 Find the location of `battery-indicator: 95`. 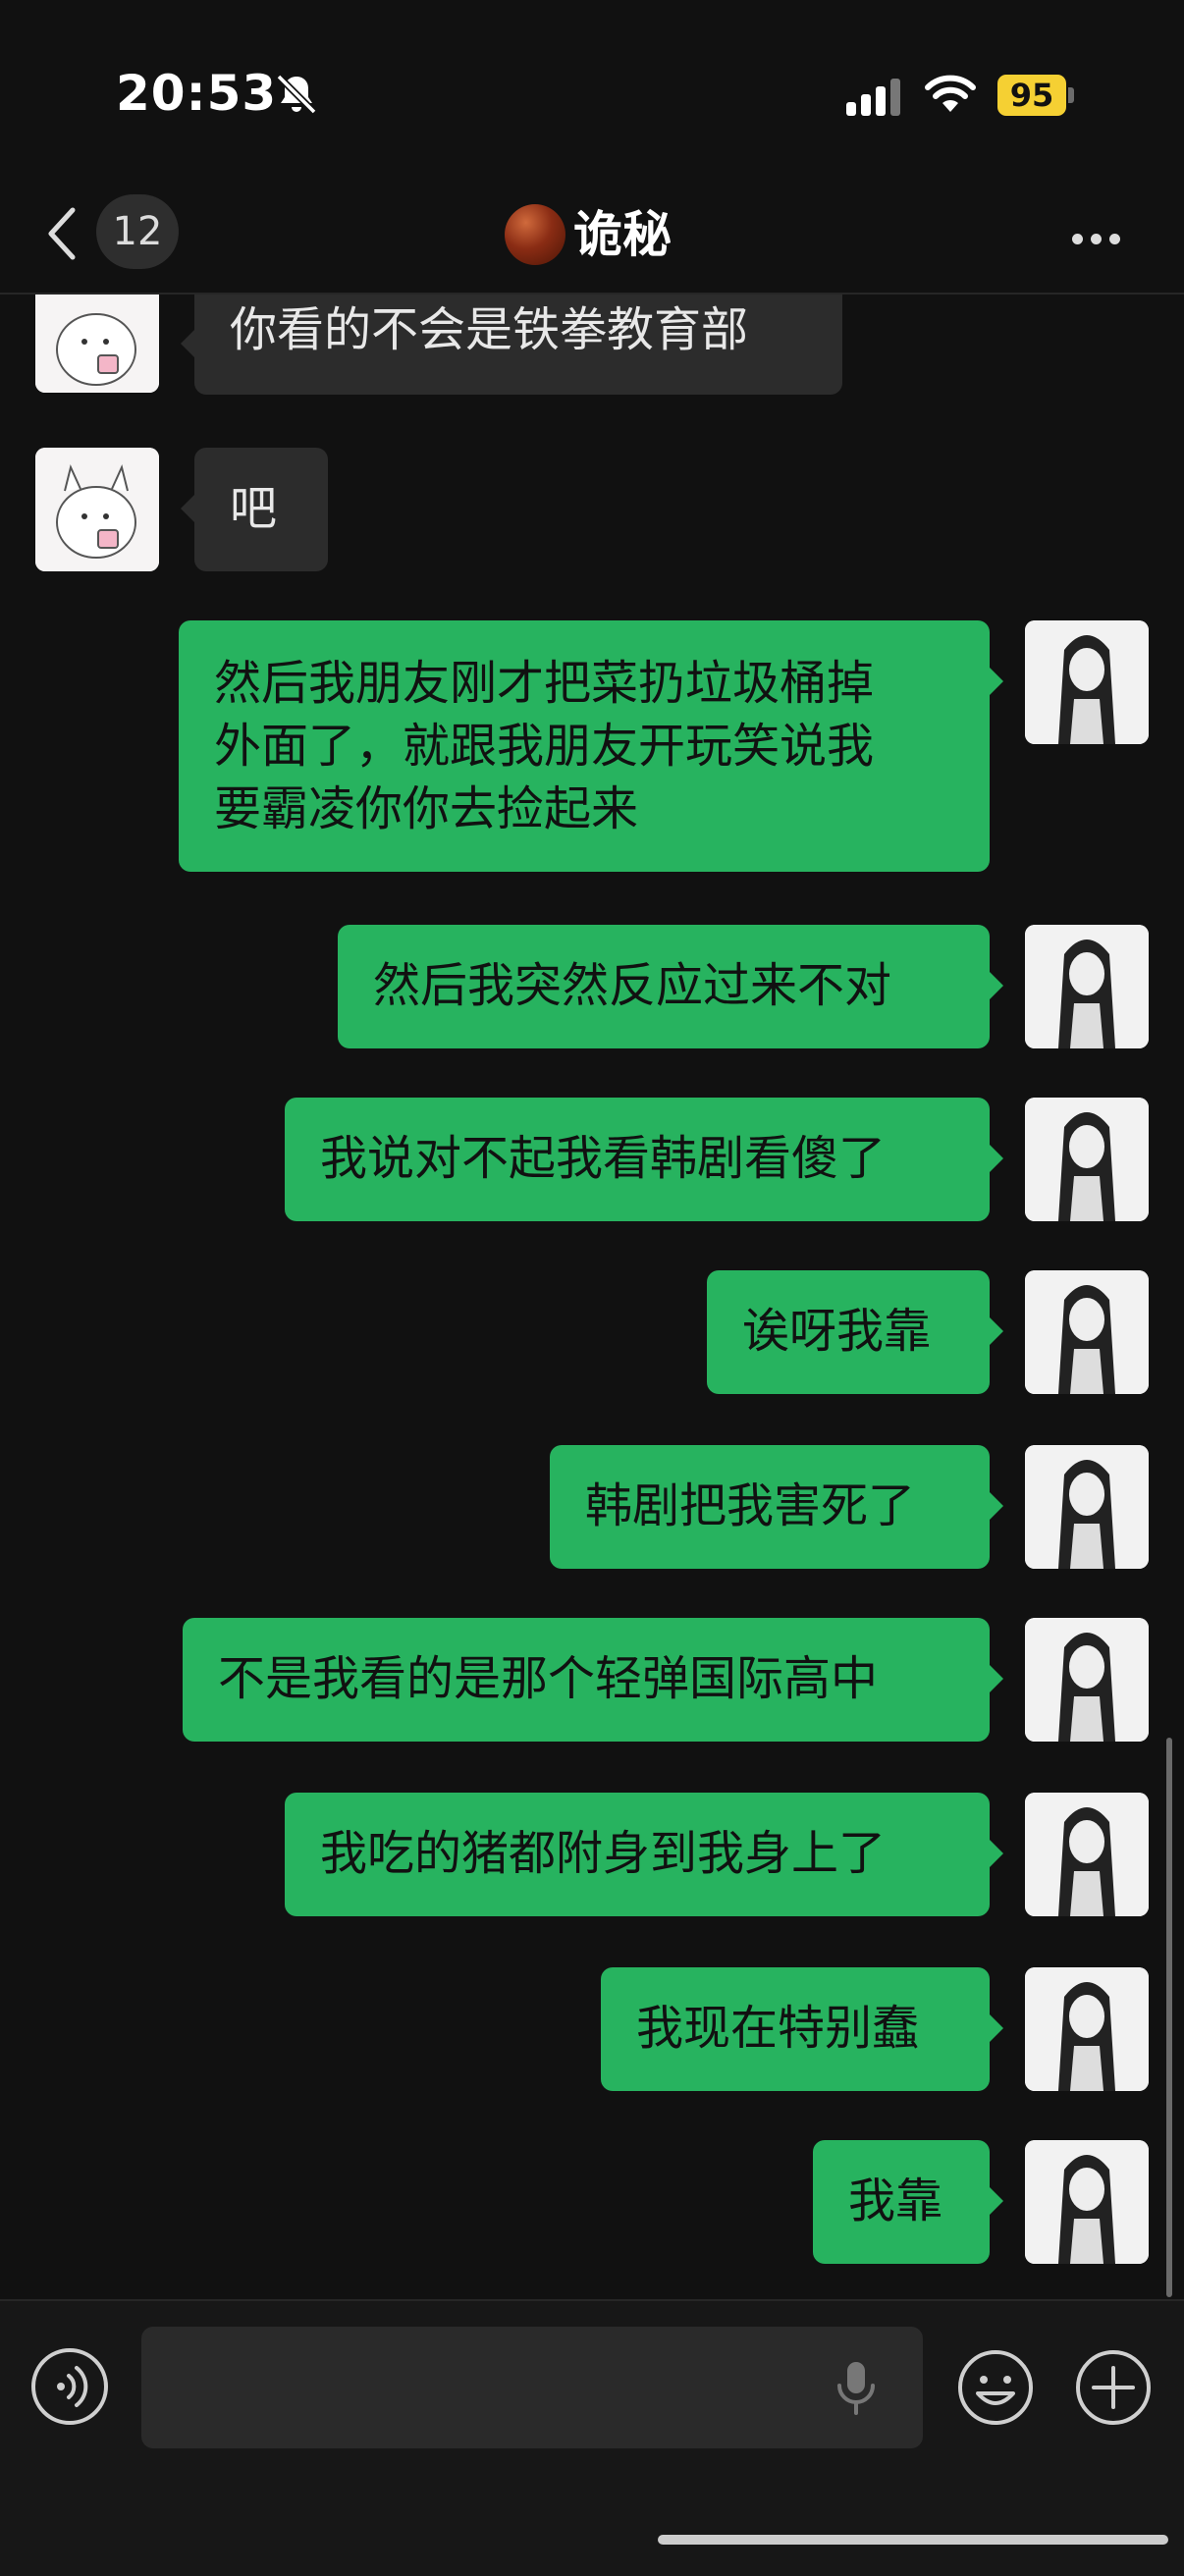

battery-indicator: 95 is located at coordinates (1035, 95).